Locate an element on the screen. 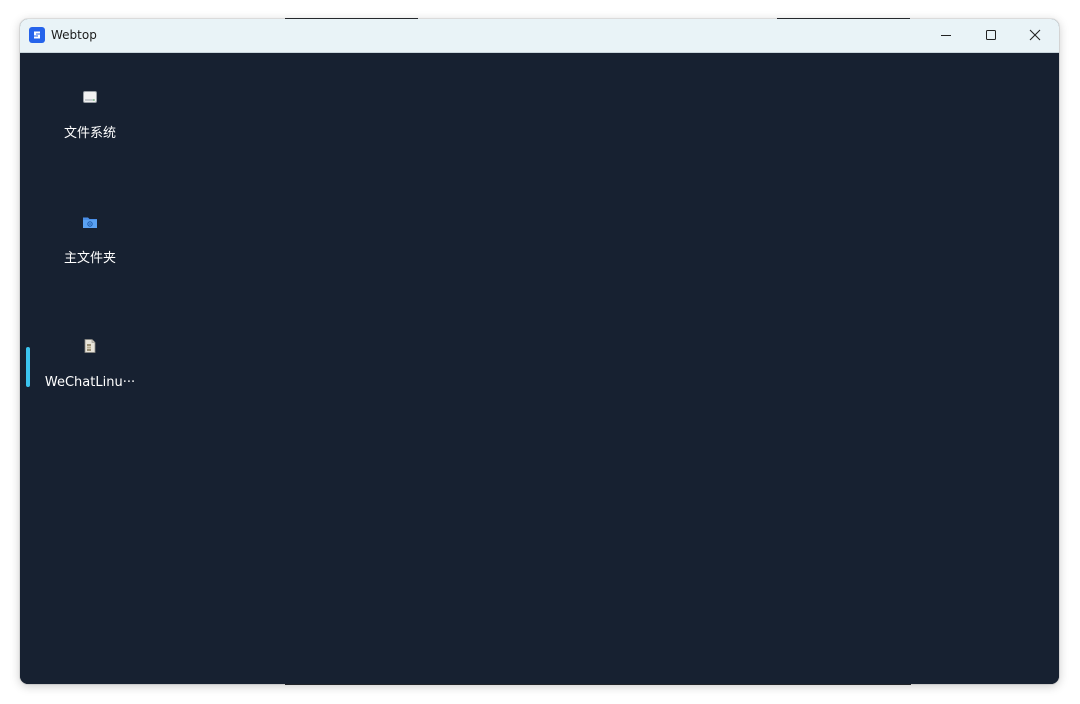 The height and width of the screenshot is (704, 1080). close-icon is located at coordinates (1035, 35).